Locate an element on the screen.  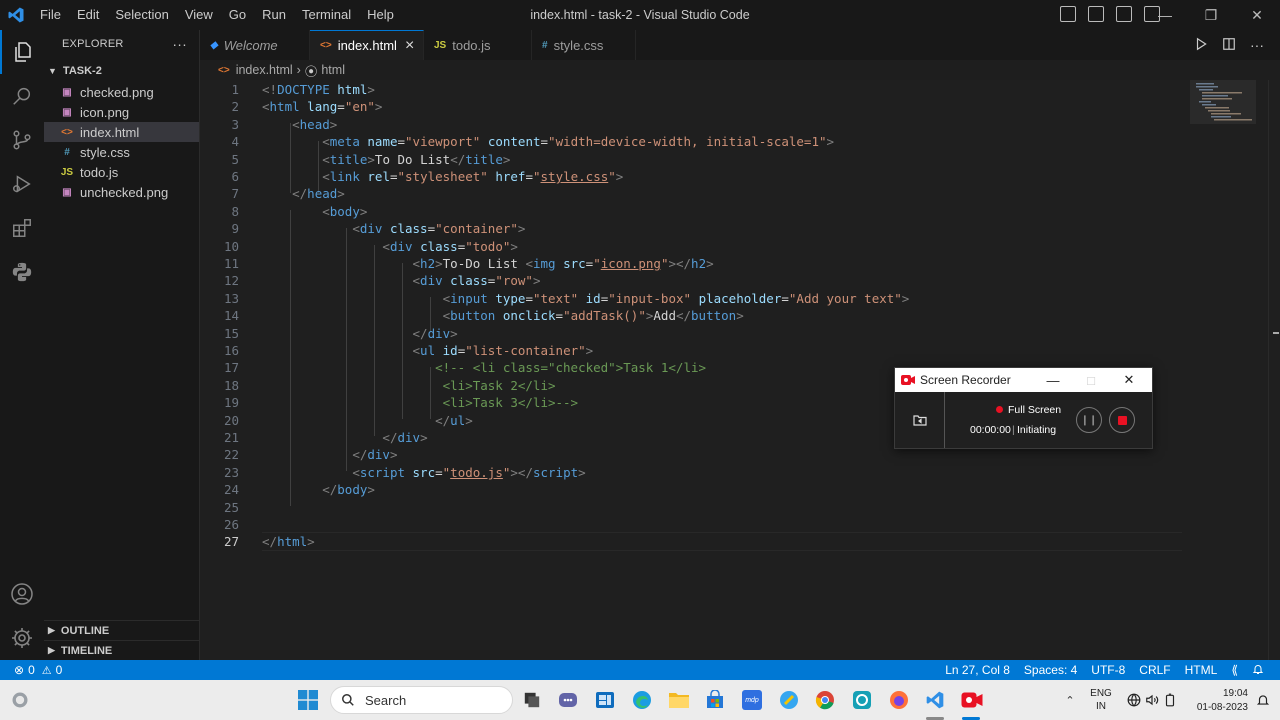
vscode-taskbar-icon is located at coordinates (935, 700).